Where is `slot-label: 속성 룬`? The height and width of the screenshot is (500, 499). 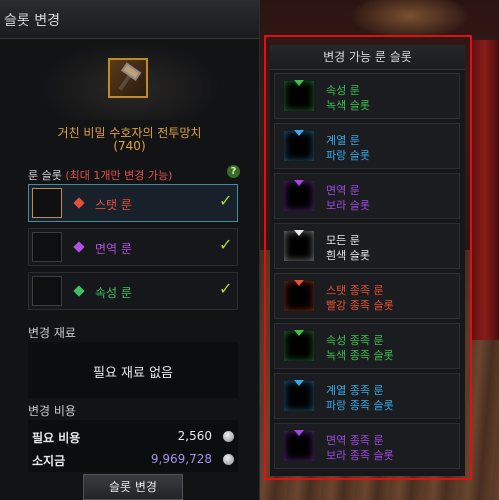 slot-label: 속성 룬 is located at coordinates (113, 293).